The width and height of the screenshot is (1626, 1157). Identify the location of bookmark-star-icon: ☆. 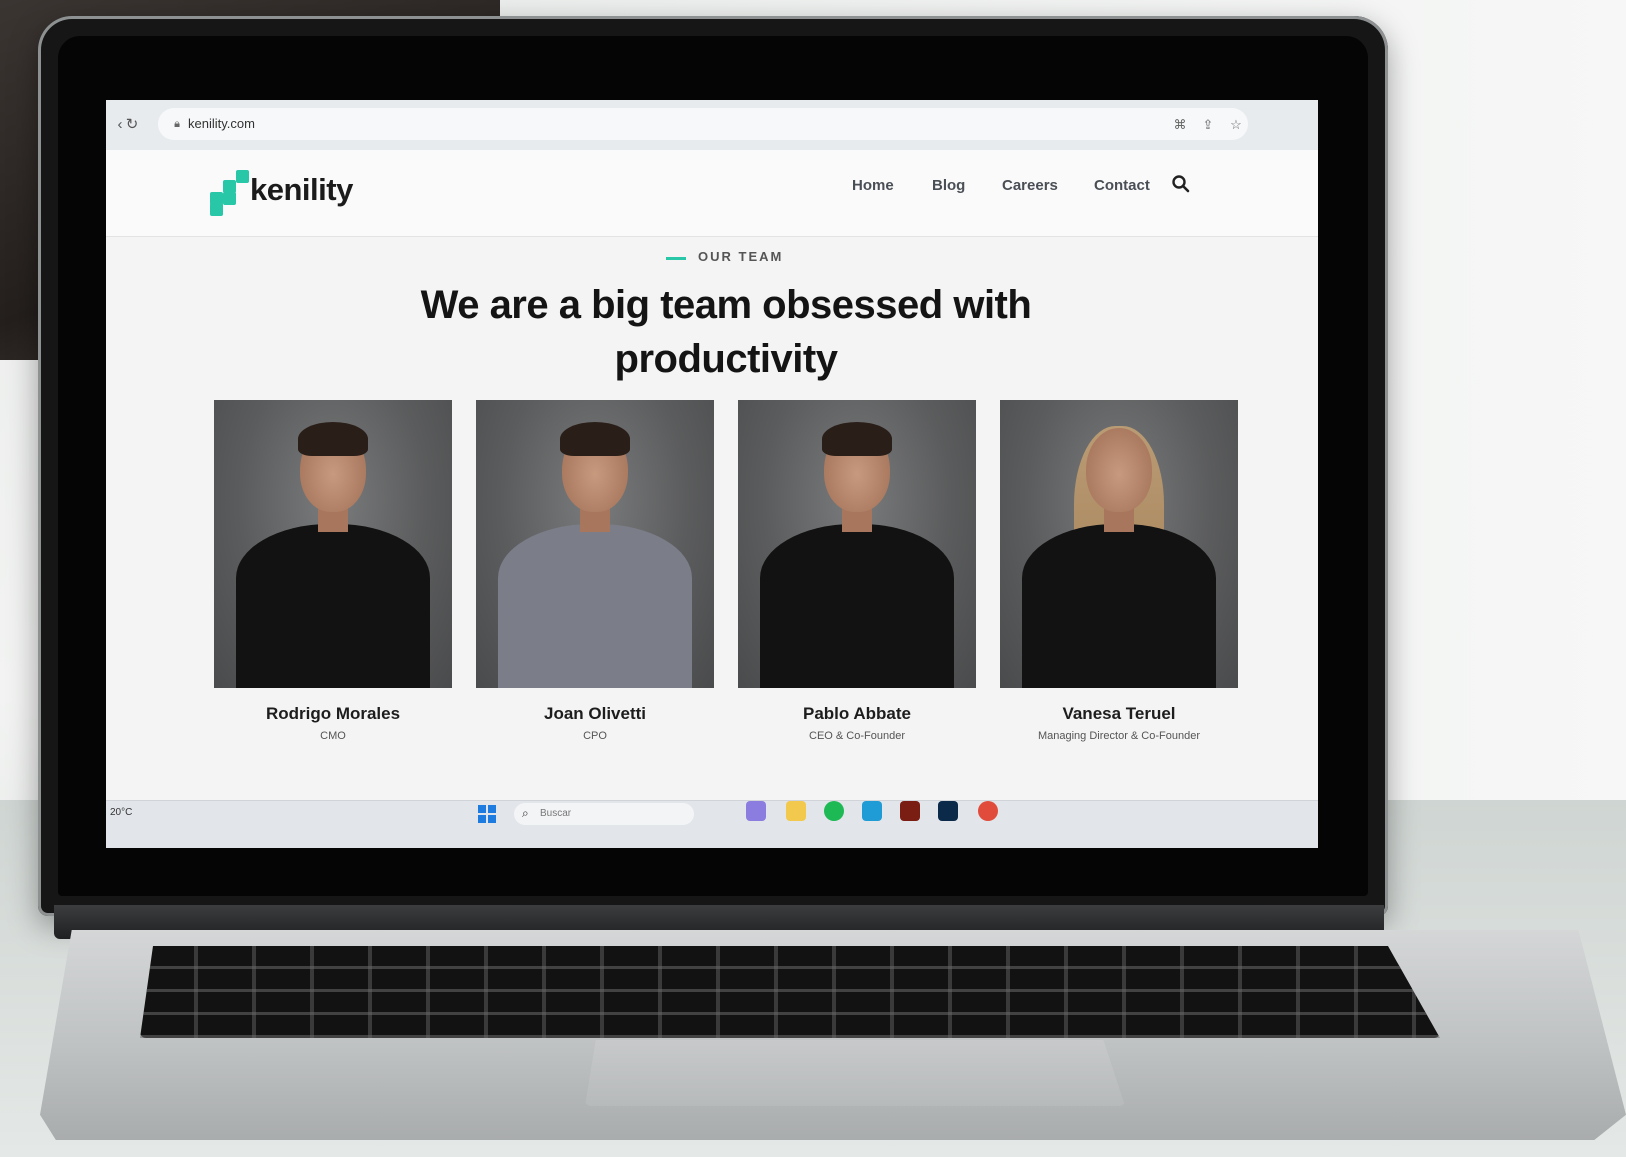
(1236, 125).